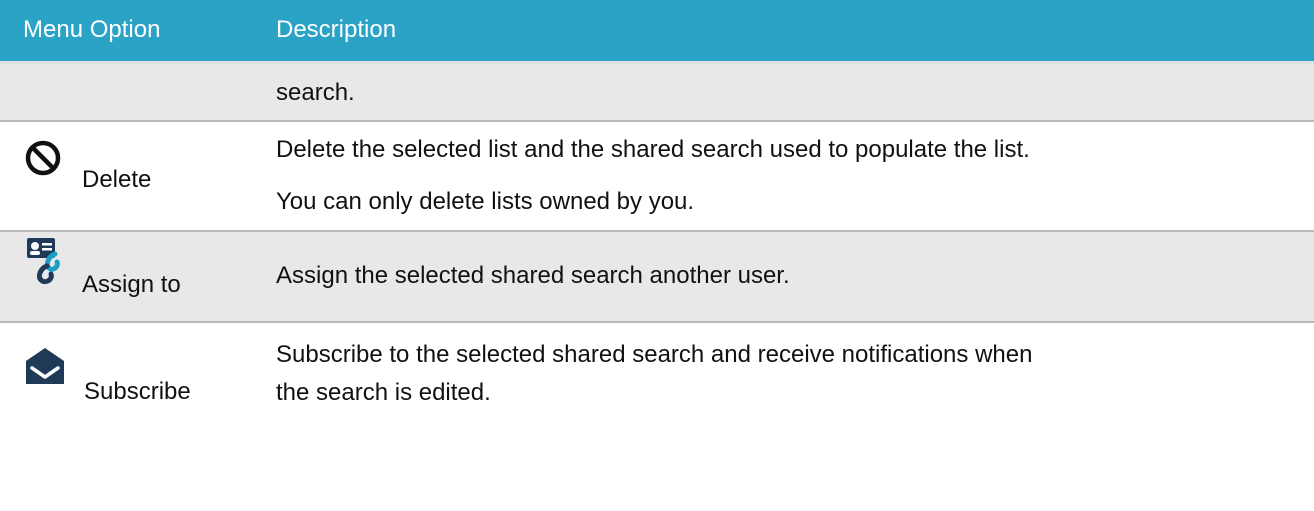 The width and height of the screenshot is (1314, 511). Describe the element at coordinates (657, 31) in the screenshot. I see `table-header-row: Menu Option Description` at that location.